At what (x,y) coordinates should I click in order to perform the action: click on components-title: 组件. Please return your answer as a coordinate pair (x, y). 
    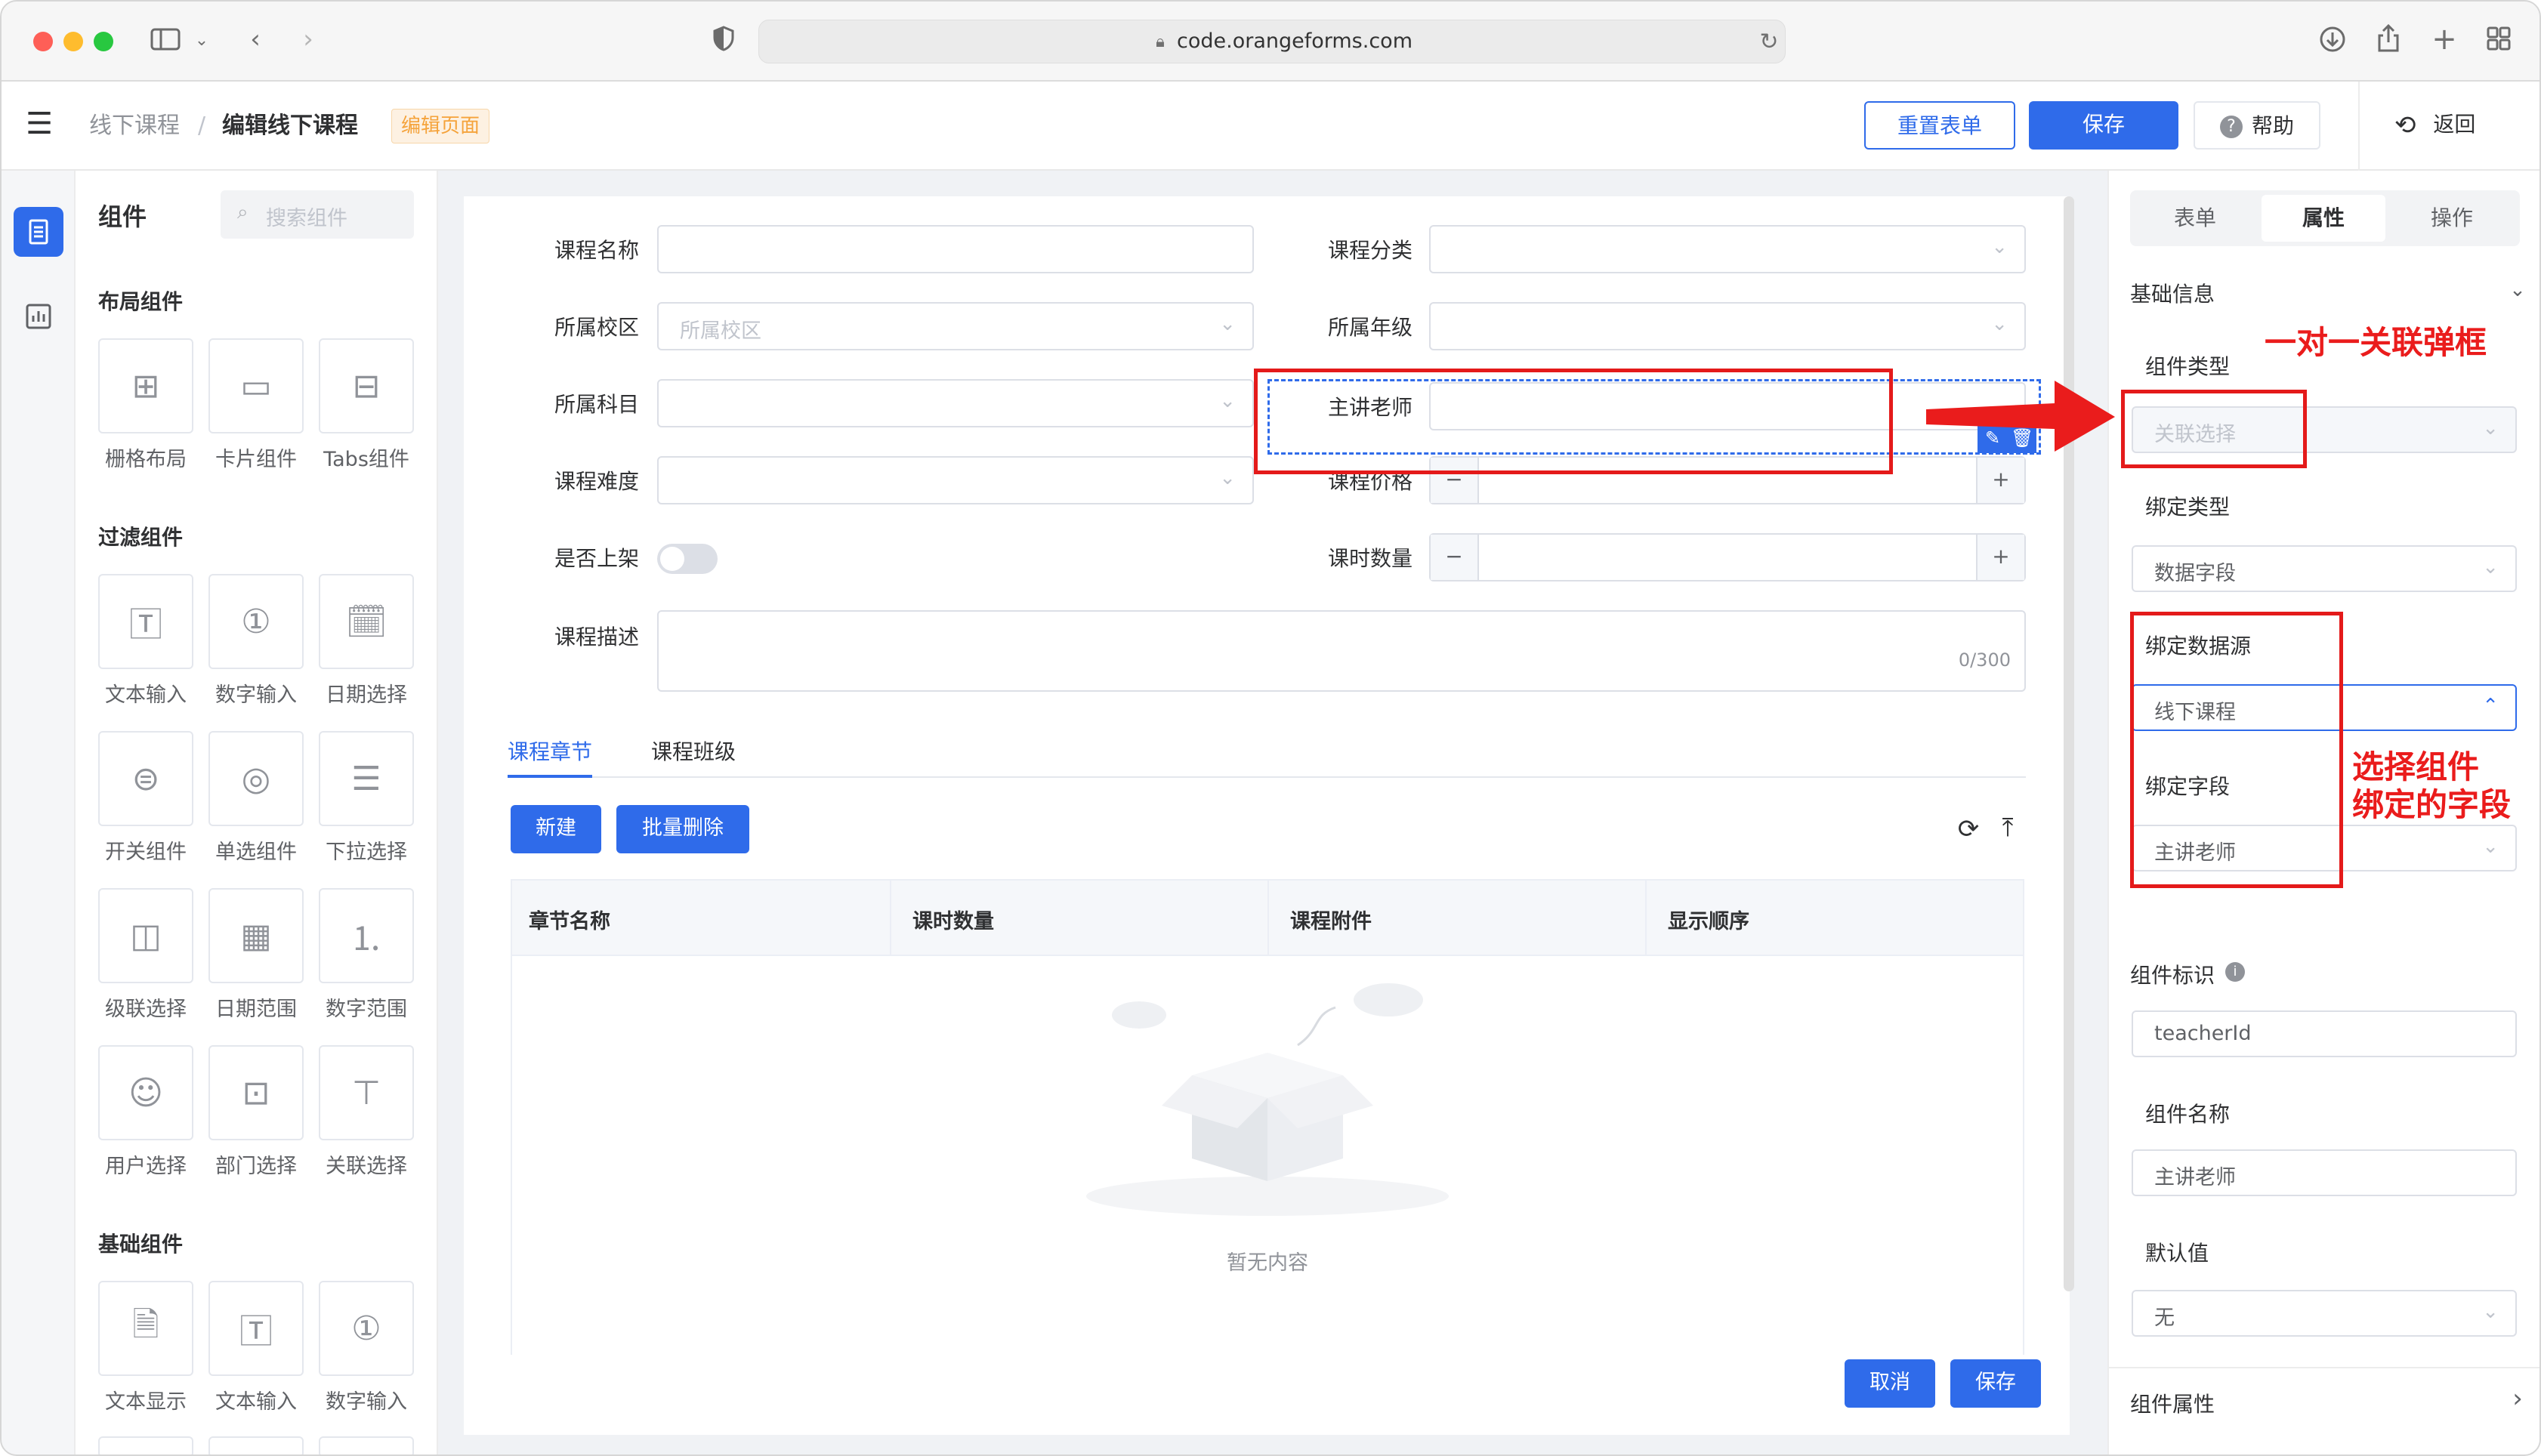
    Looking at the image, I should click on (123, 216).